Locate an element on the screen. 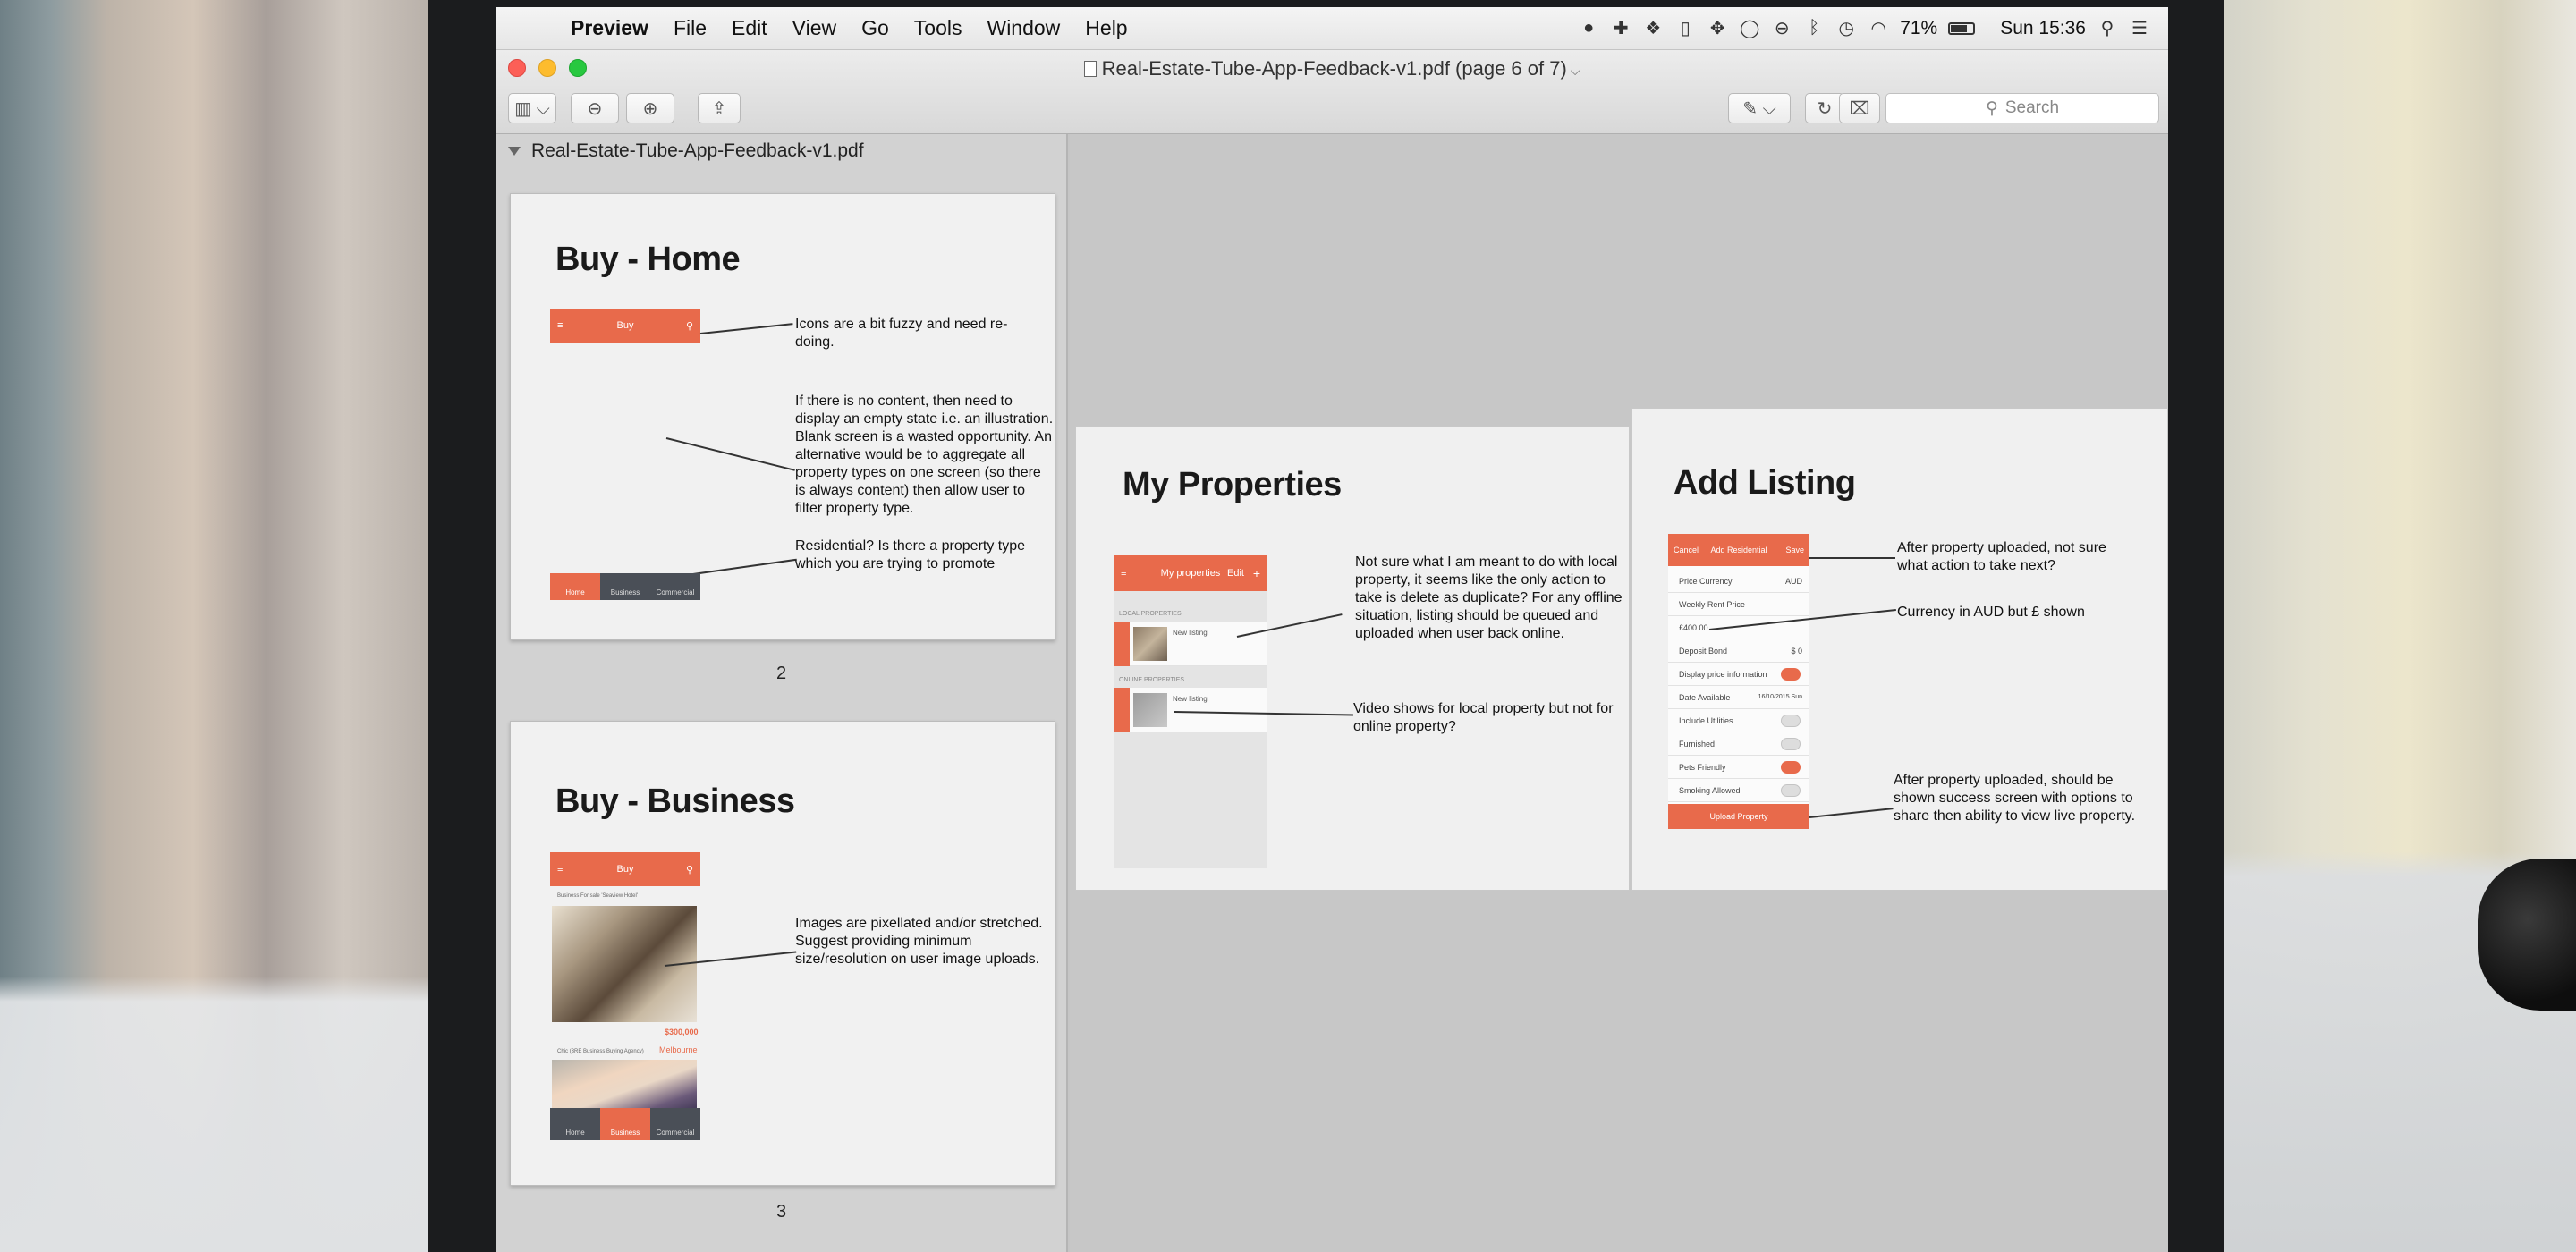  background-photo-right is located at coordinates (2388, 626).